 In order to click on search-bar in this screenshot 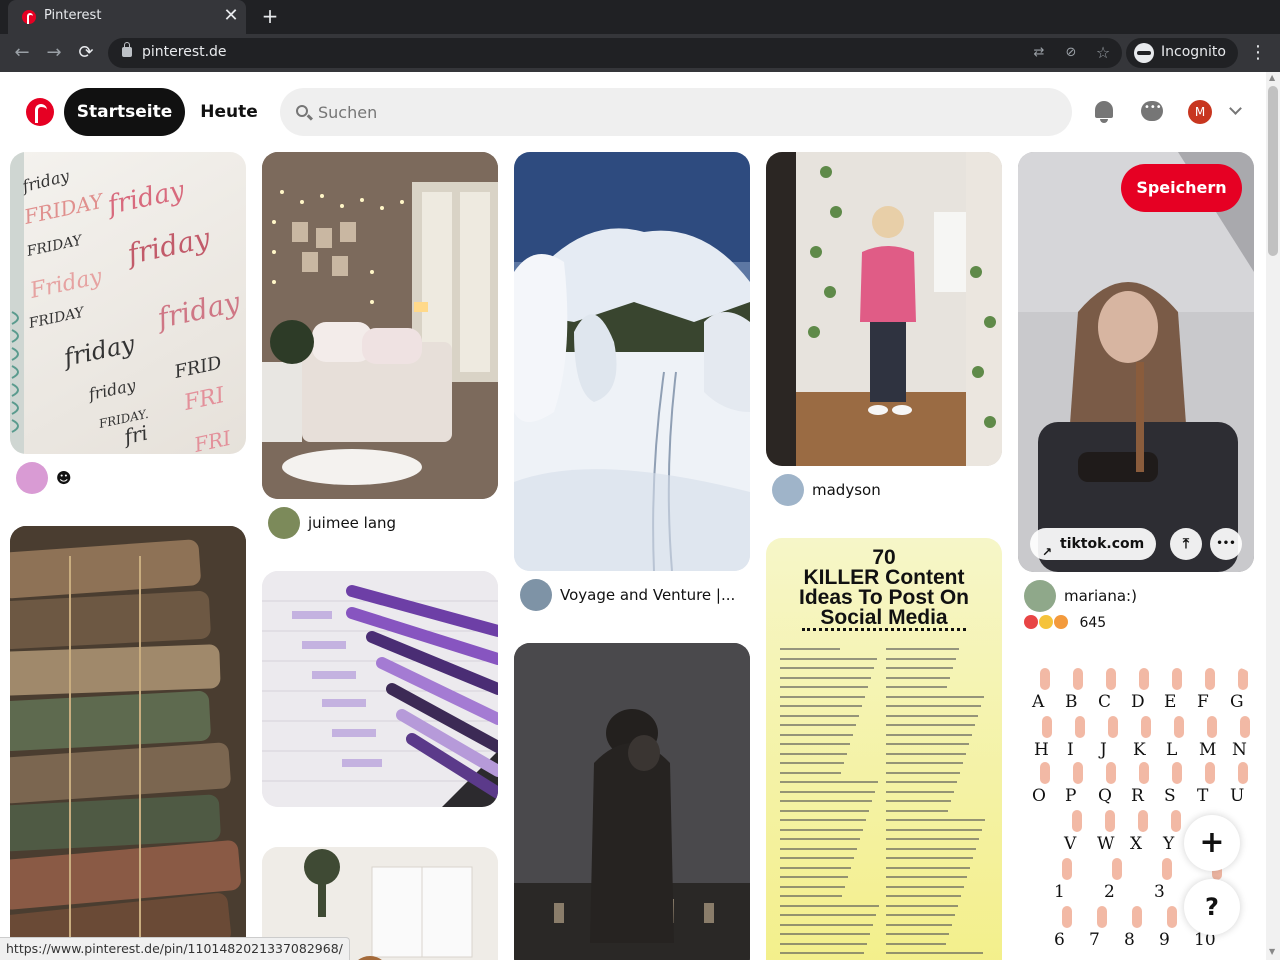, I will do `click(676, 112)`.